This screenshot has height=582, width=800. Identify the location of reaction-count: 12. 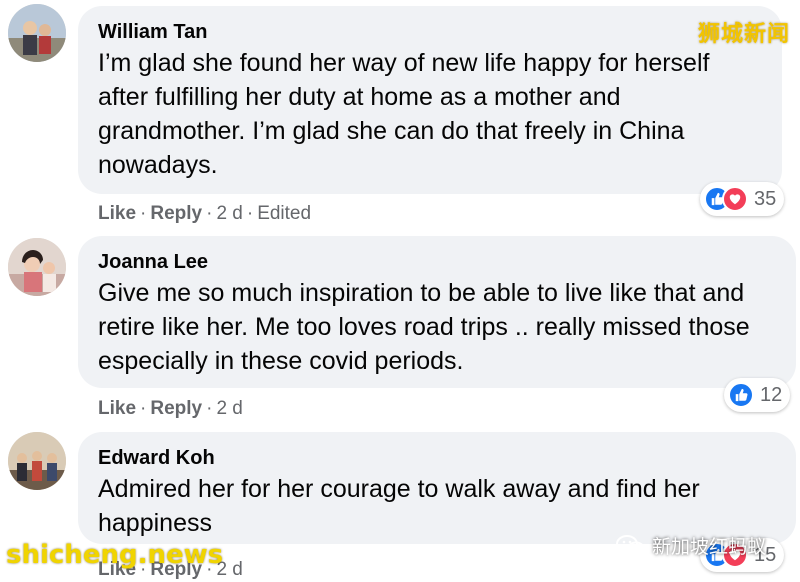
(771, 394).